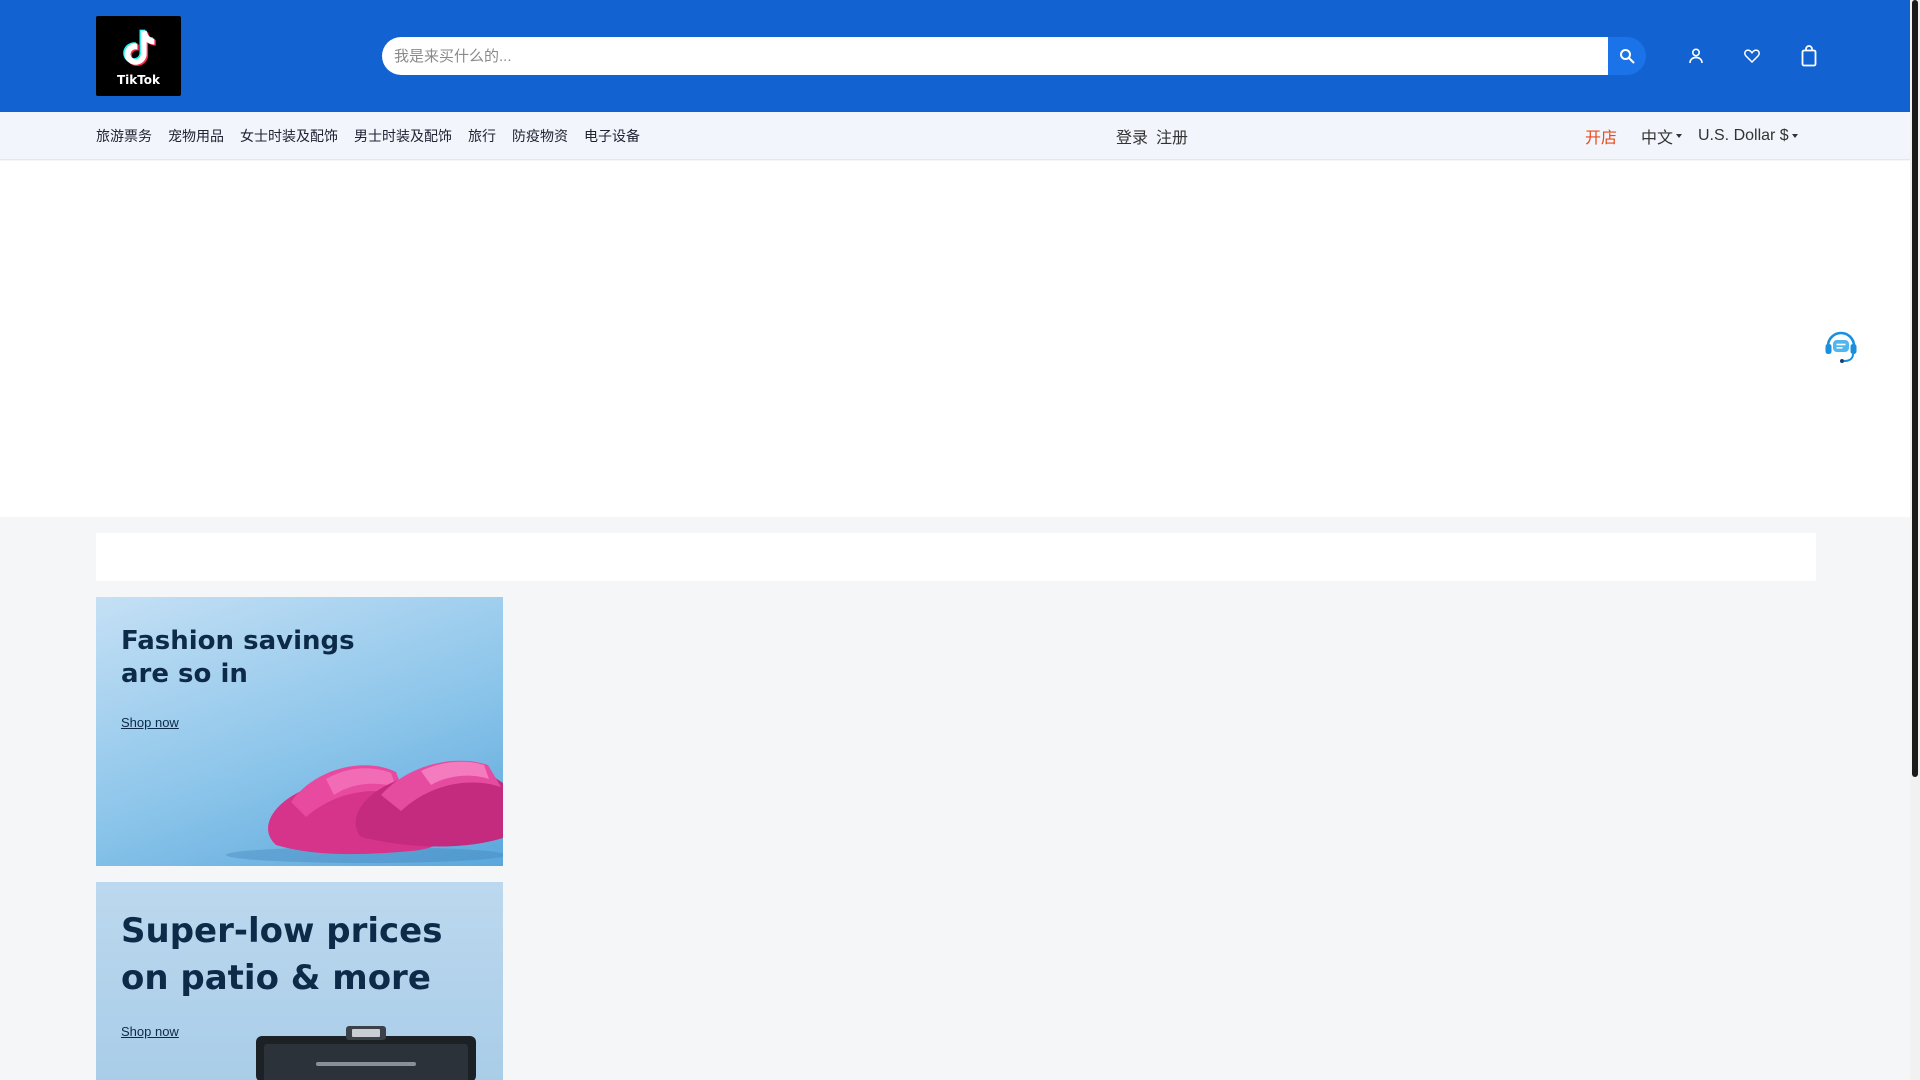 The width and height of the screenshot is (1920, 1080). I want to click on wishlist-button, so click(1752, 56).